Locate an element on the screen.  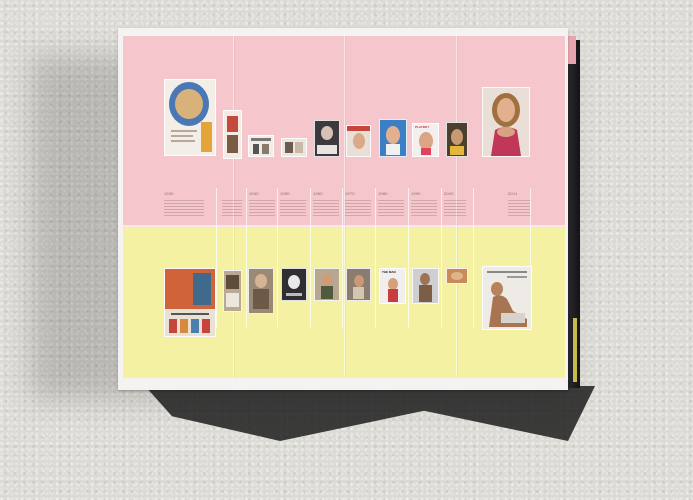
year-label: 1970 is located at coordinates (350, 193).